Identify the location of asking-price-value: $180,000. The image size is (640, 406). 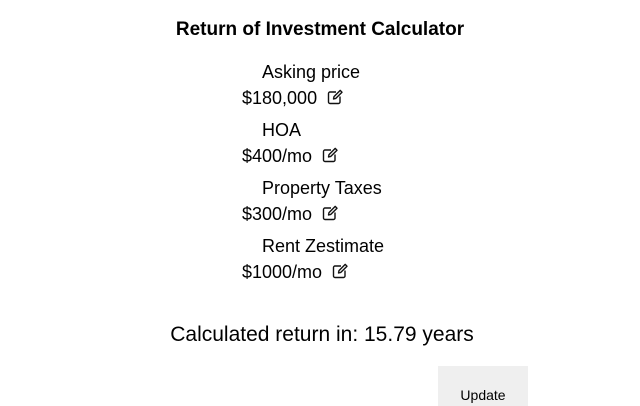
(280, 98).